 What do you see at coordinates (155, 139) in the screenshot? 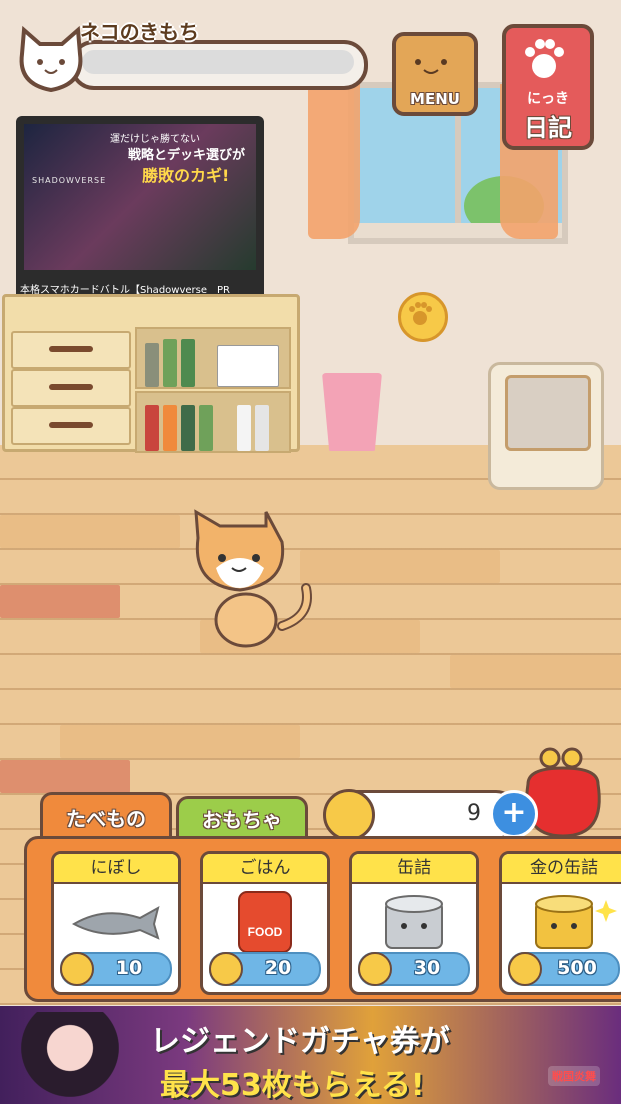
I see `tv-ad-text: 運だけじゃ勝てない` at bounding box center [155, 139].